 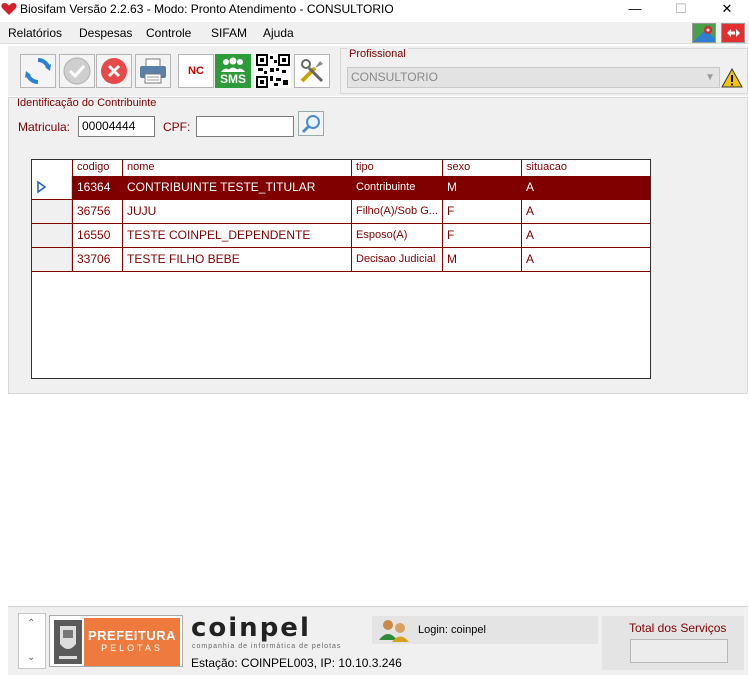 I want to click on warning-icon, so click(x=732, y=78).